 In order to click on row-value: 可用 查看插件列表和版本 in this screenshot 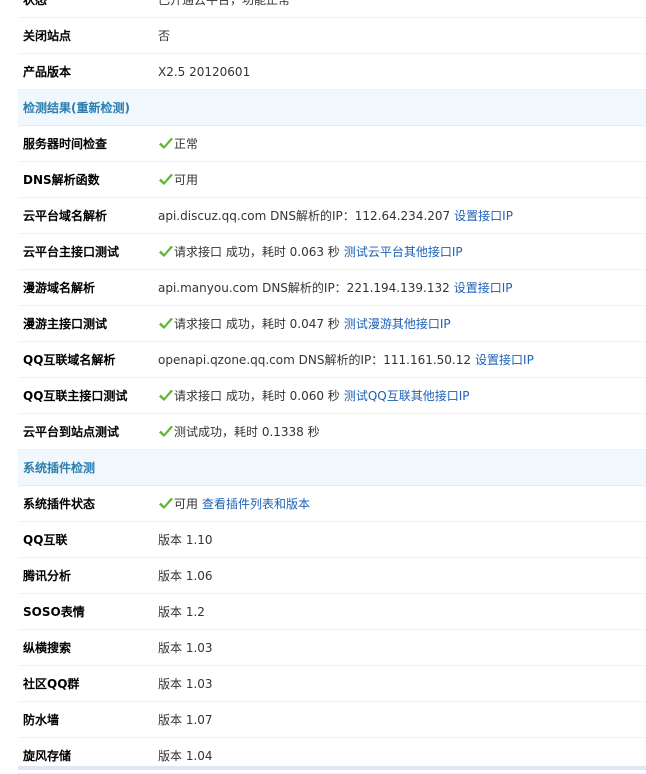, I will do `click(402, 503)`.